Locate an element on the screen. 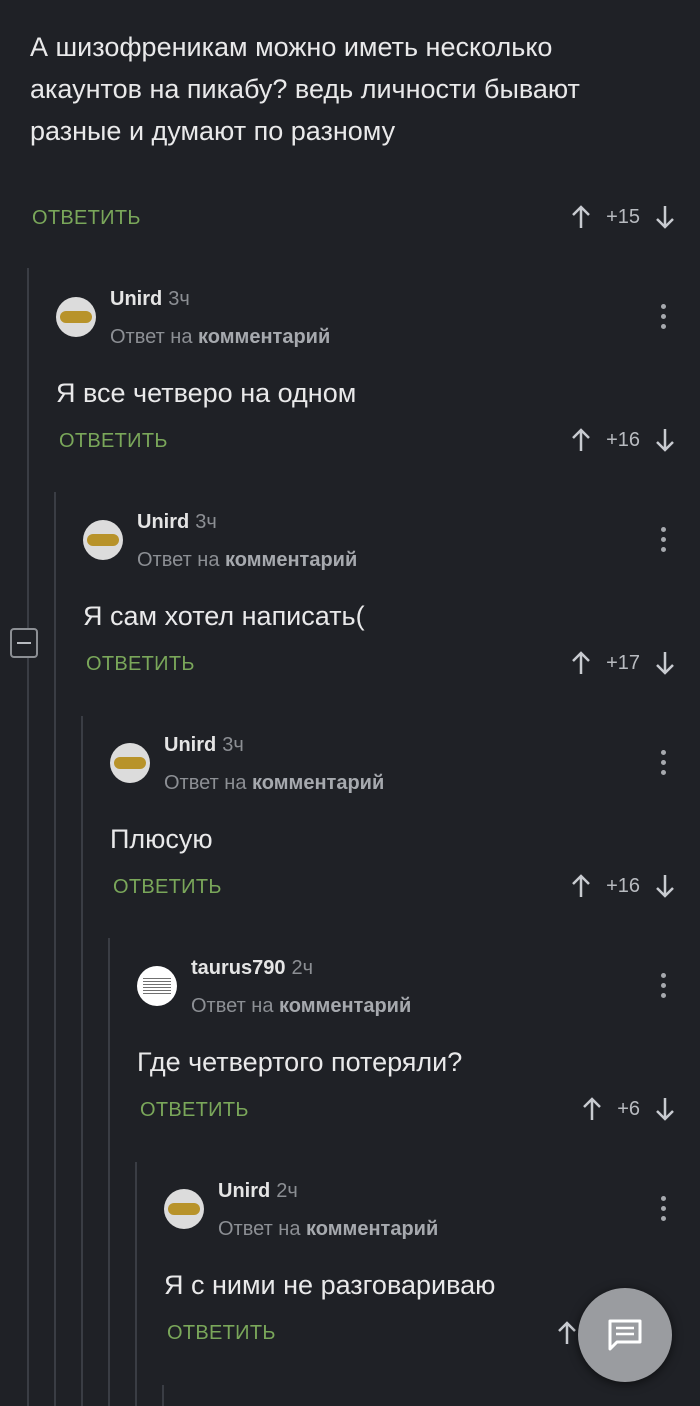  vote-controls: +17 is located at coordinates (623, 663).